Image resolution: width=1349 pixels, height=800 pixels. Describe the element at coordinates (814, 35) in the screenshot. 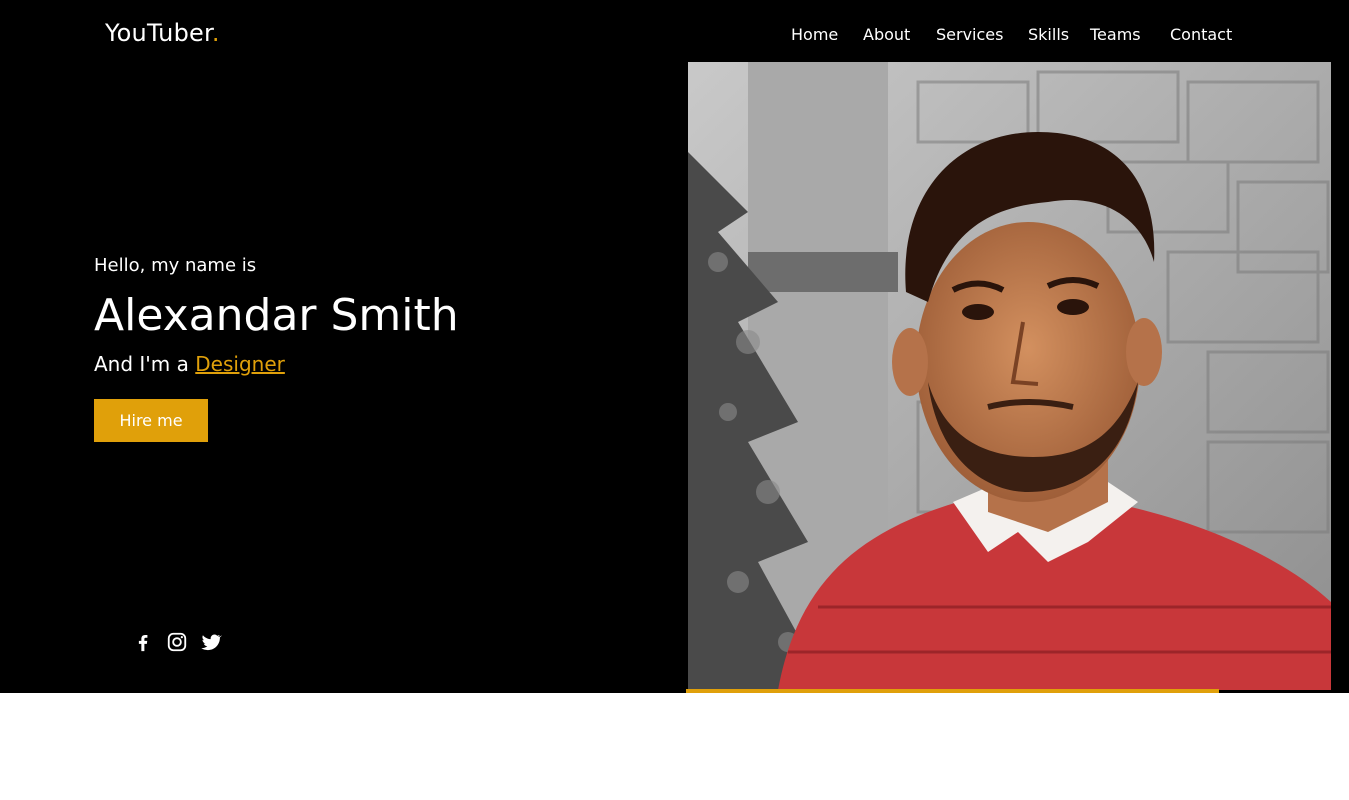

I see `nav-item-home: Home` at that location.